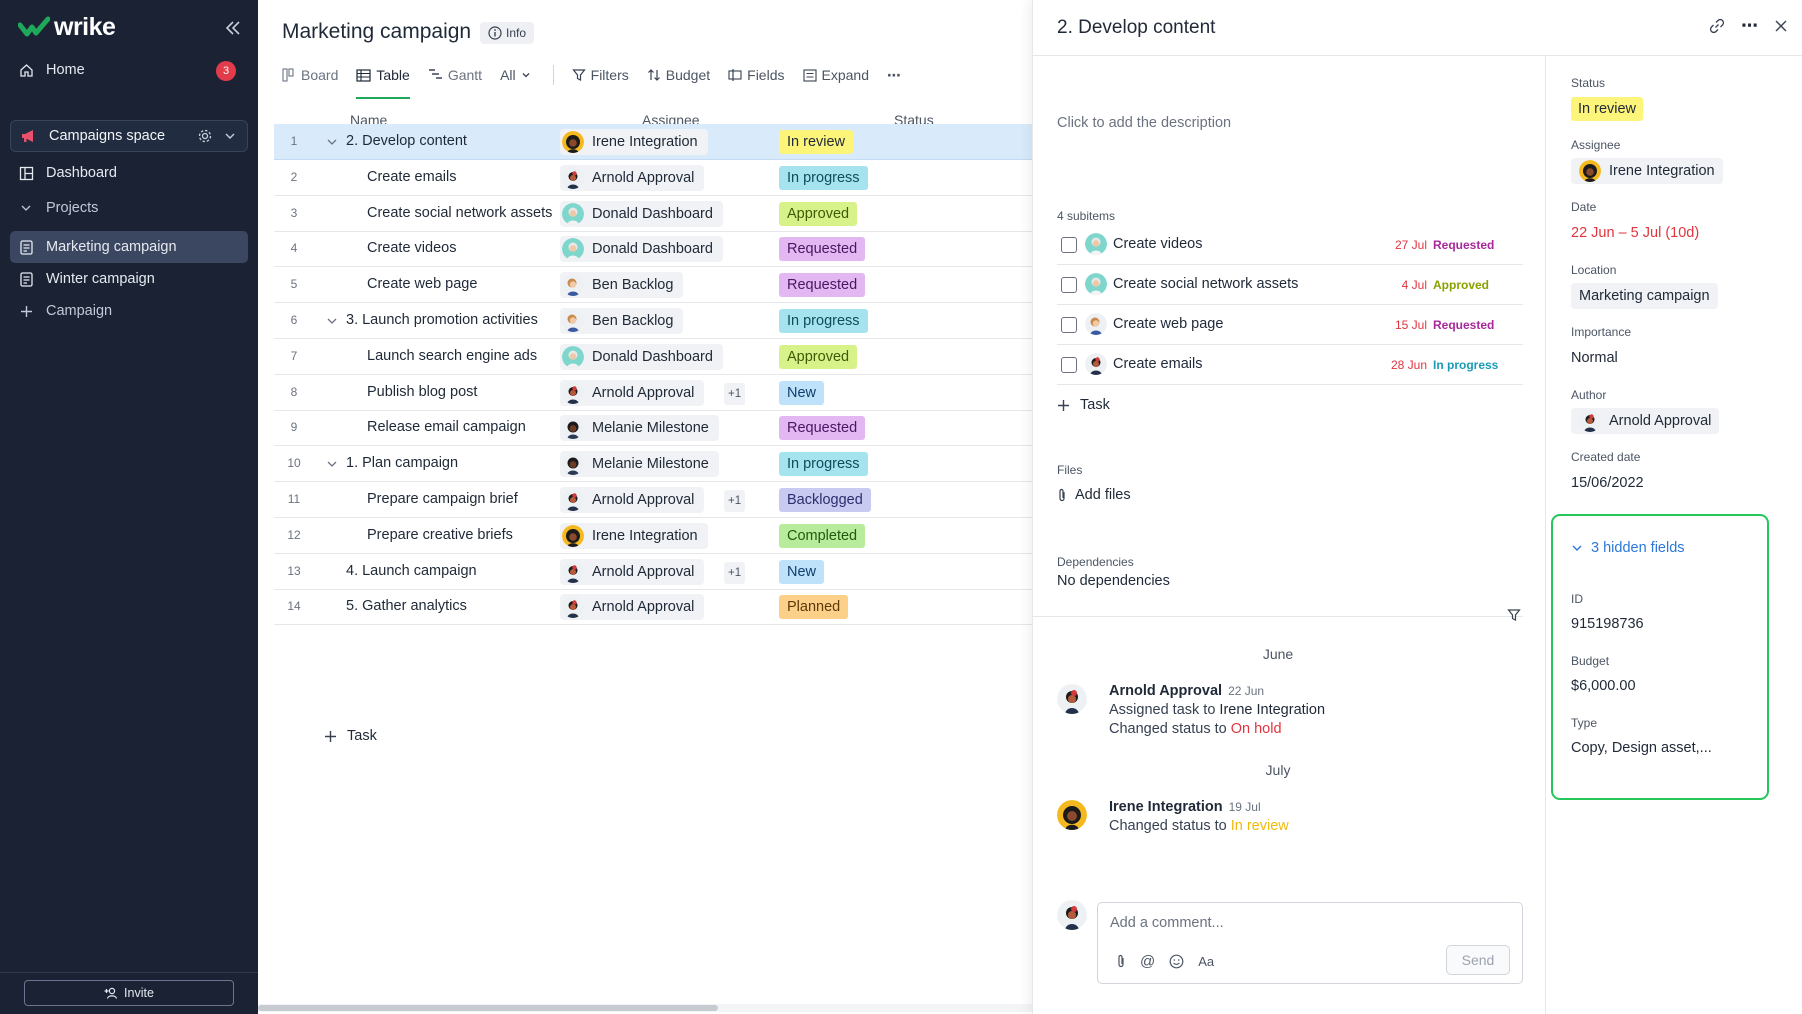 This screenshot has width=1802, height=1014. Describe the element at coordinates (1166, 807) in the screenshot. I see `activity-author: Irene Integration` at that location.